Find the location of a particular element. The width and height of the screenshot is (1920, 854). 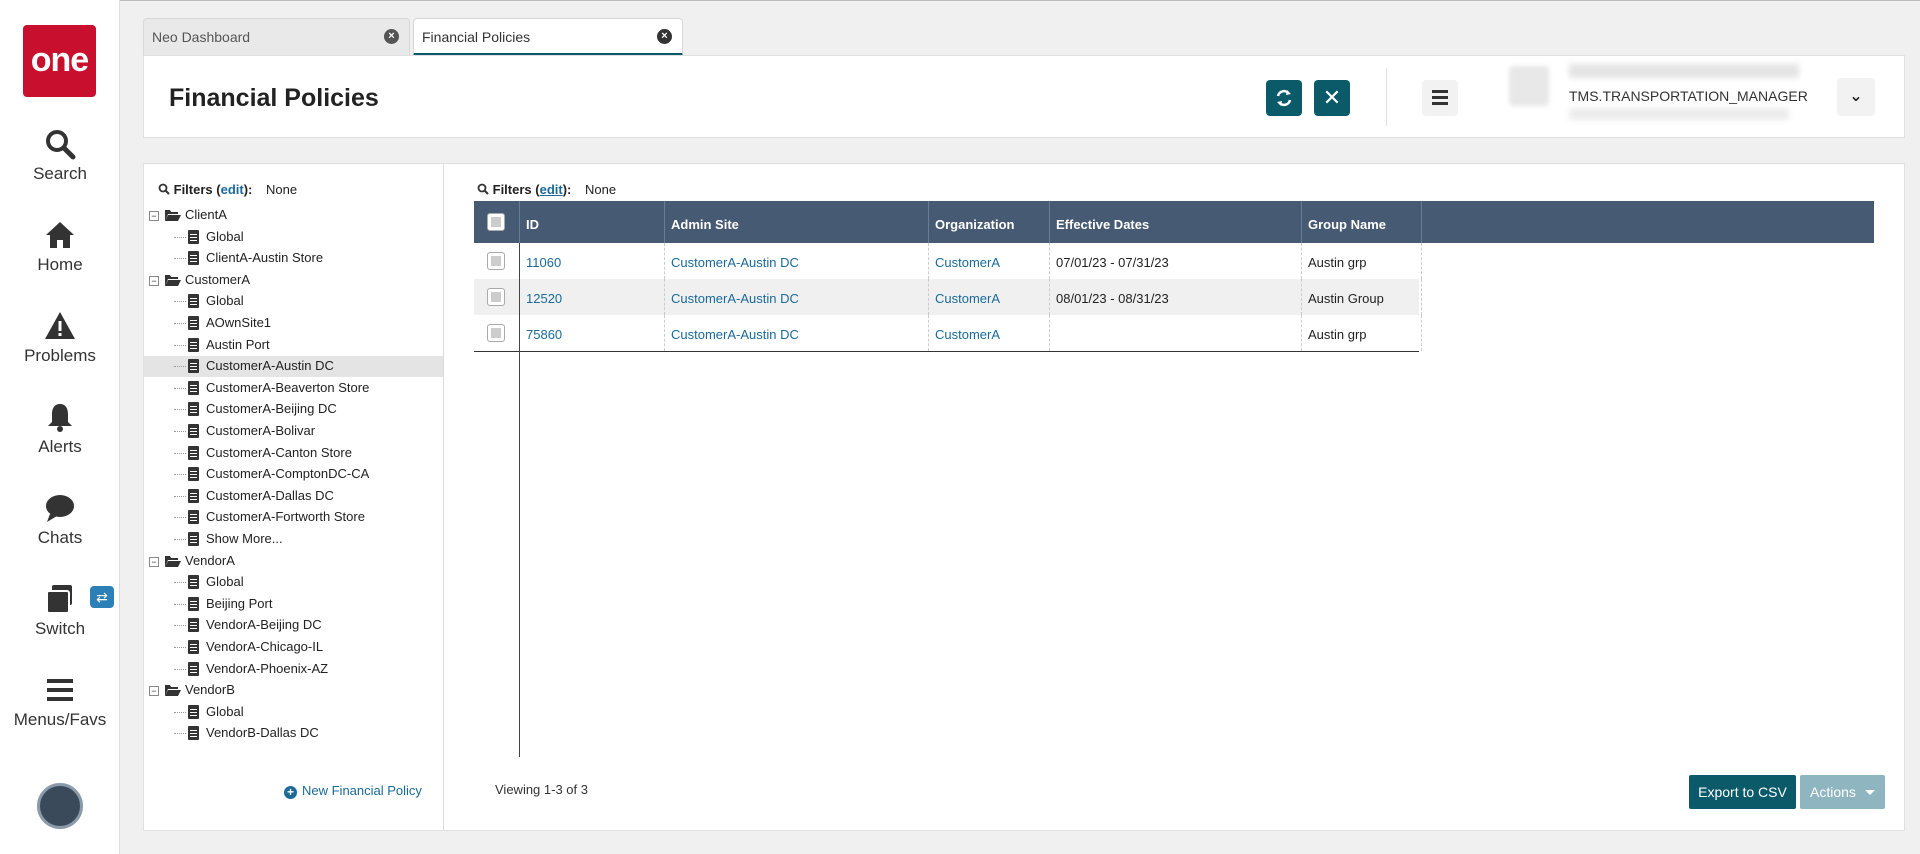

column-header-id: ID is located at coordinates (592, 222).